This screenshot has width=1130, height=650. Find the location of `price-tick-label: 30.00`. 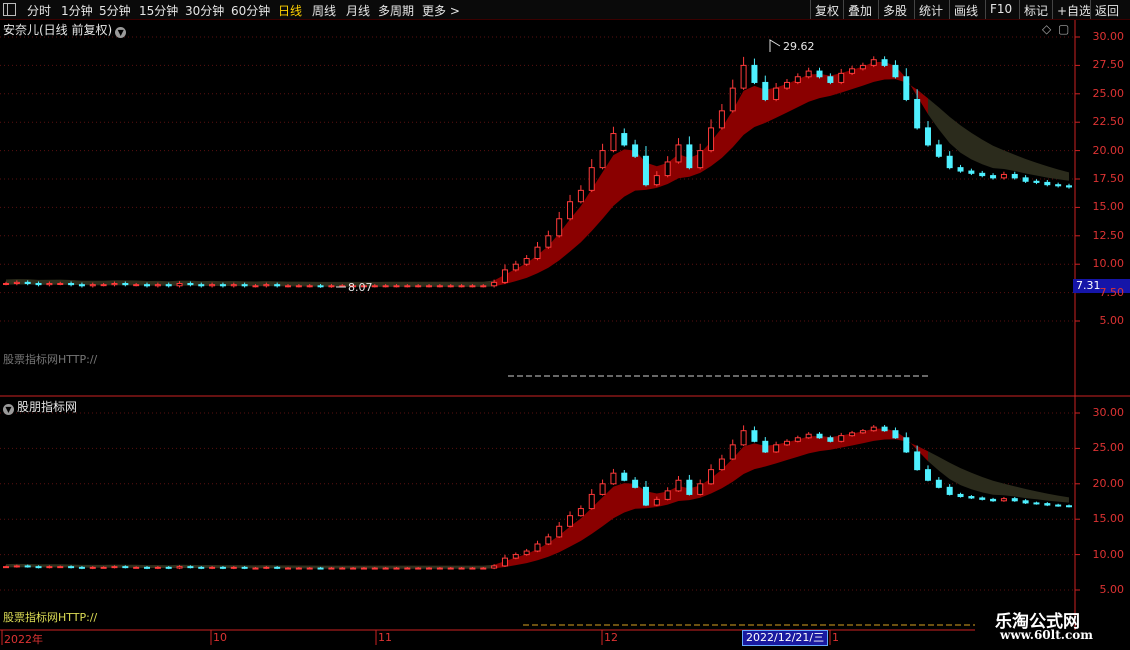

price-tick-label: 30.00 is located at coordinates (1108, 36).